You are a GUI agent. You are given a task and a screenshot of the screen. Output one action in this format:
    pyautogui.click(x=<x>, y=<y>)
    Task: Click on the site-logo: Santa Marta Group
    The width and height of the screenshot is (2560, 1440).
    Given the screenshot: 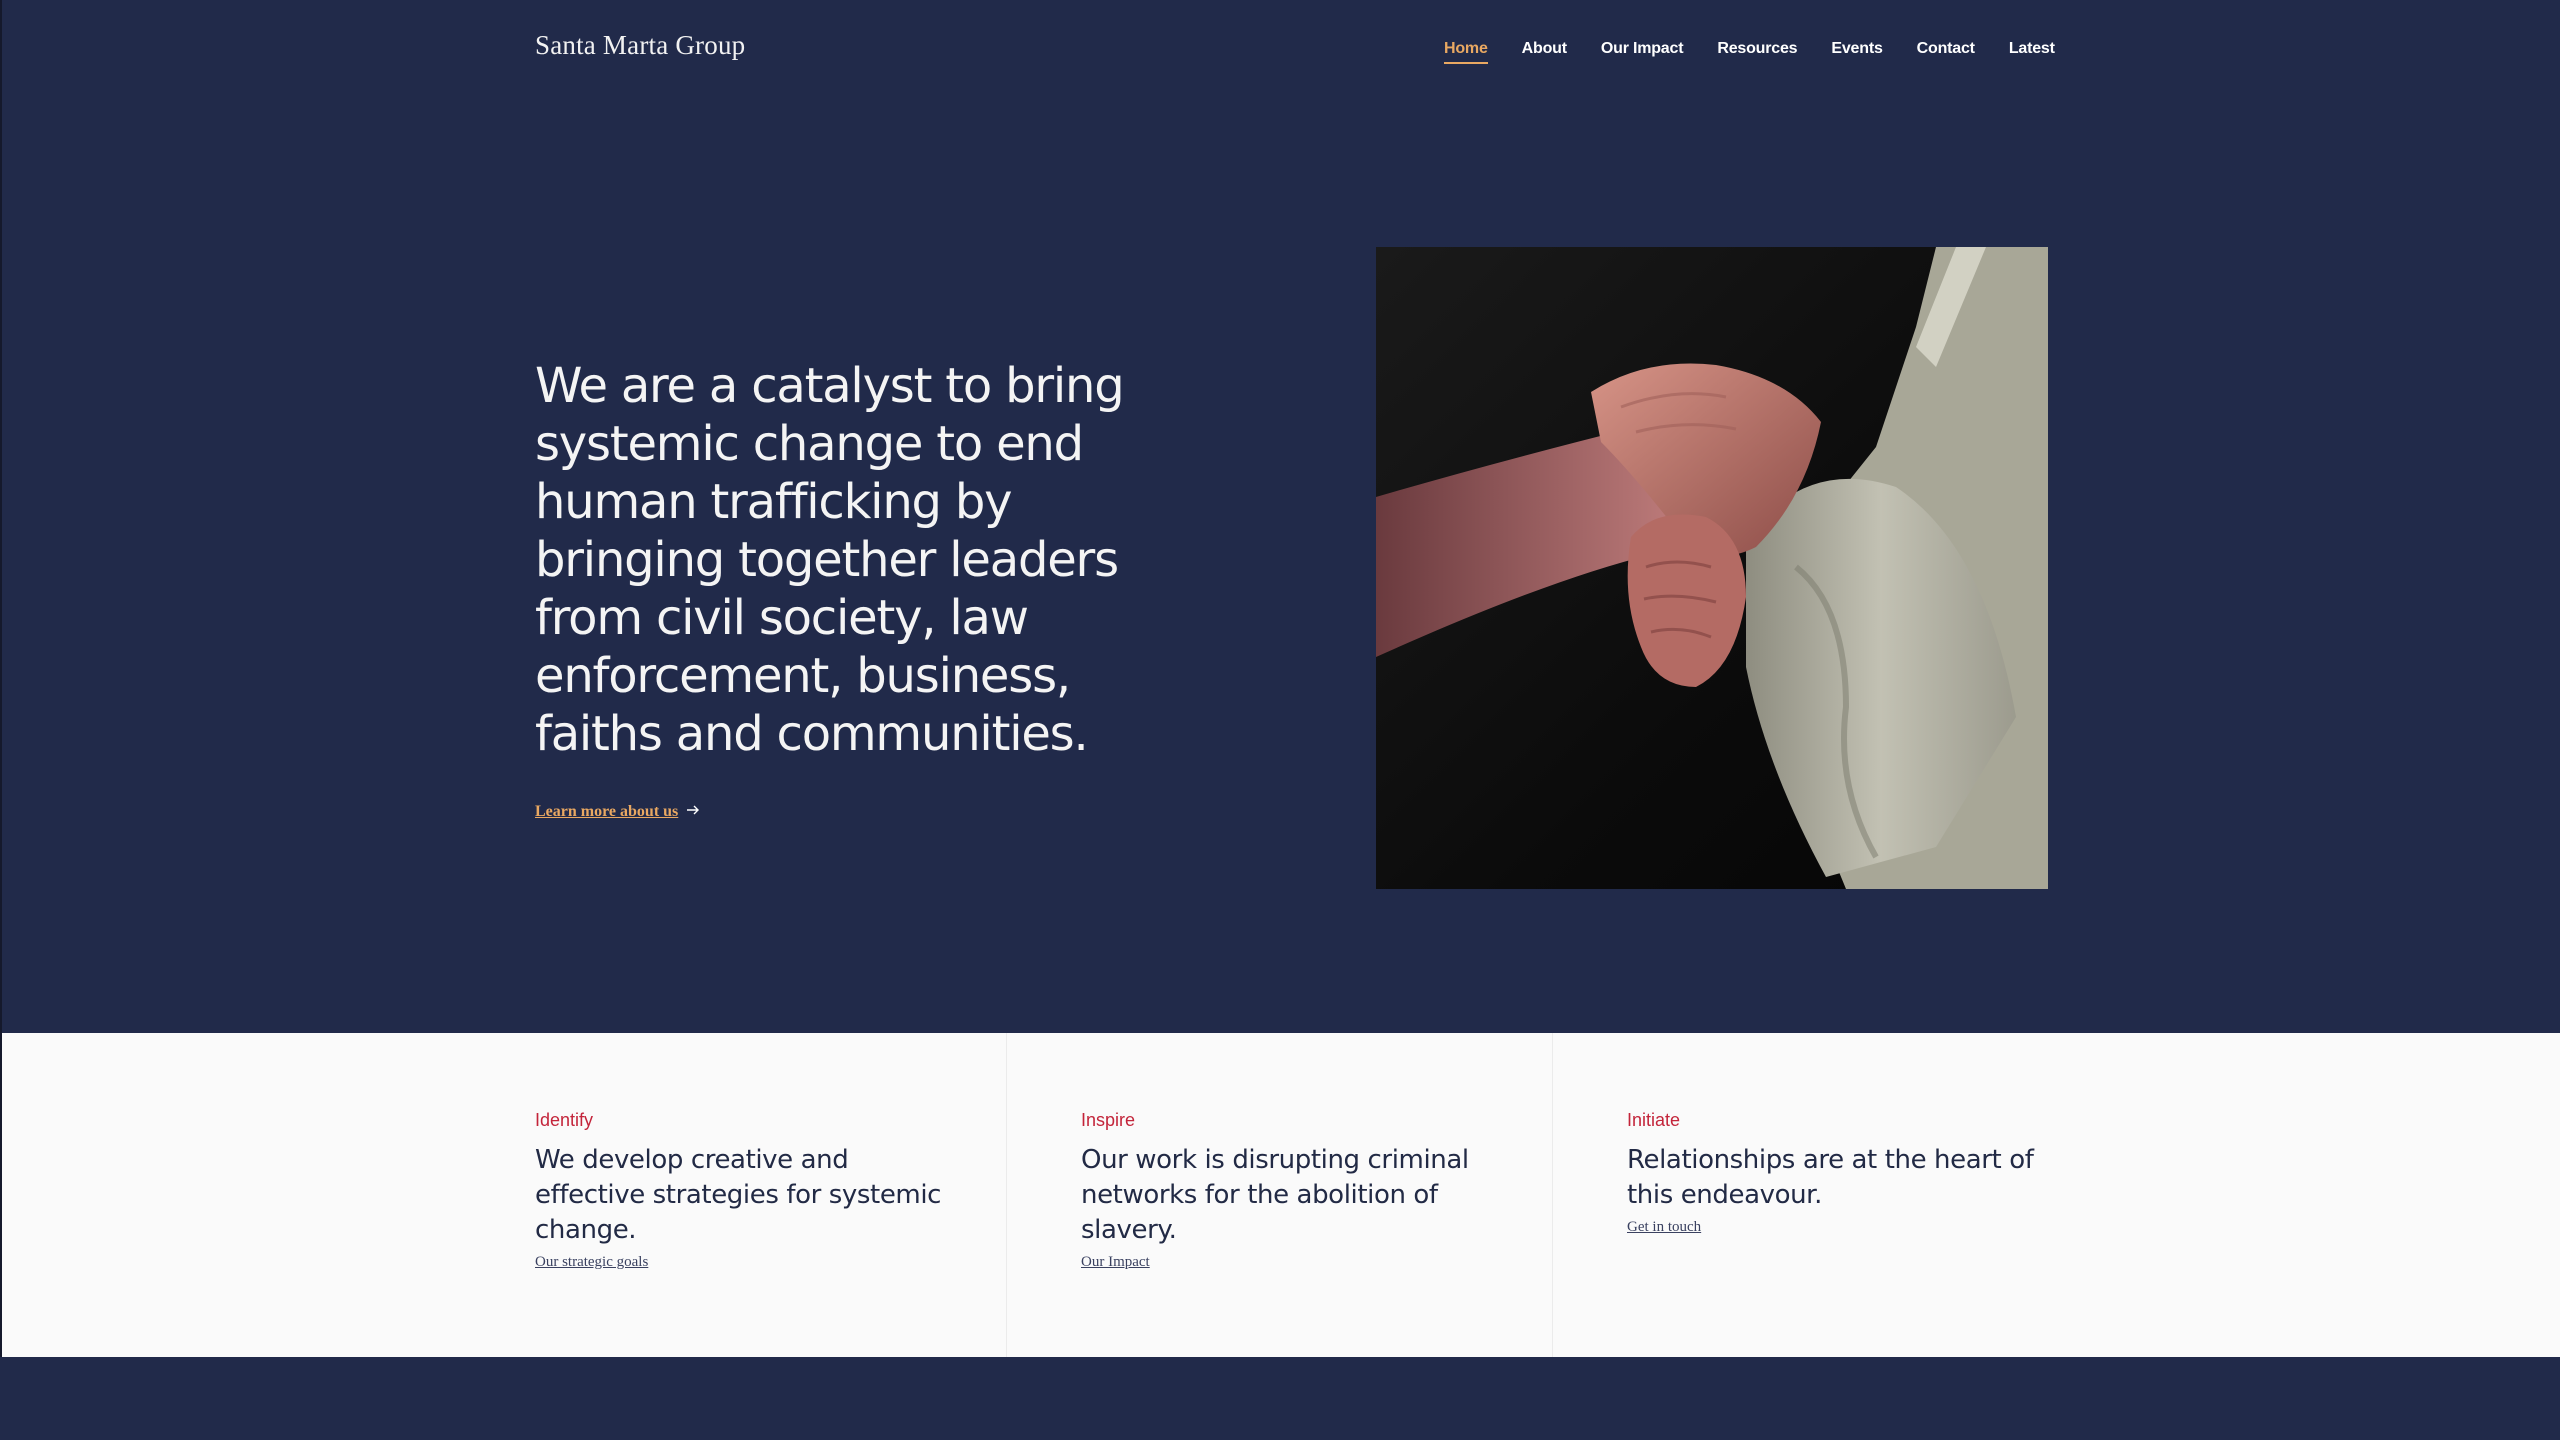 What is the action you would take?
    pyautogui.click(x=640, y=45)
    